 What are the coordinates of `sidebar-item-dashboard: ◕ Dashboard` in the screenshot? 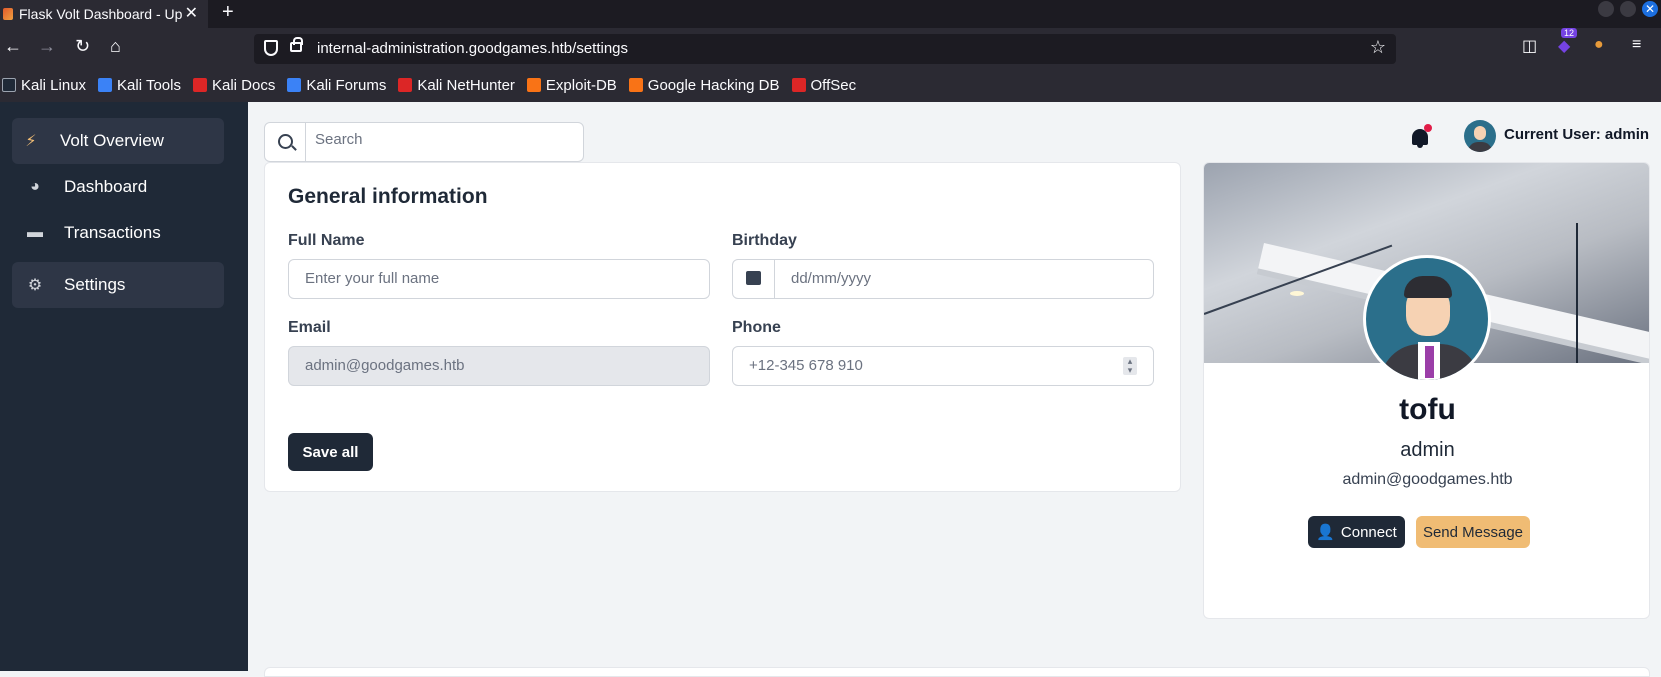 It's located at (118, 187).